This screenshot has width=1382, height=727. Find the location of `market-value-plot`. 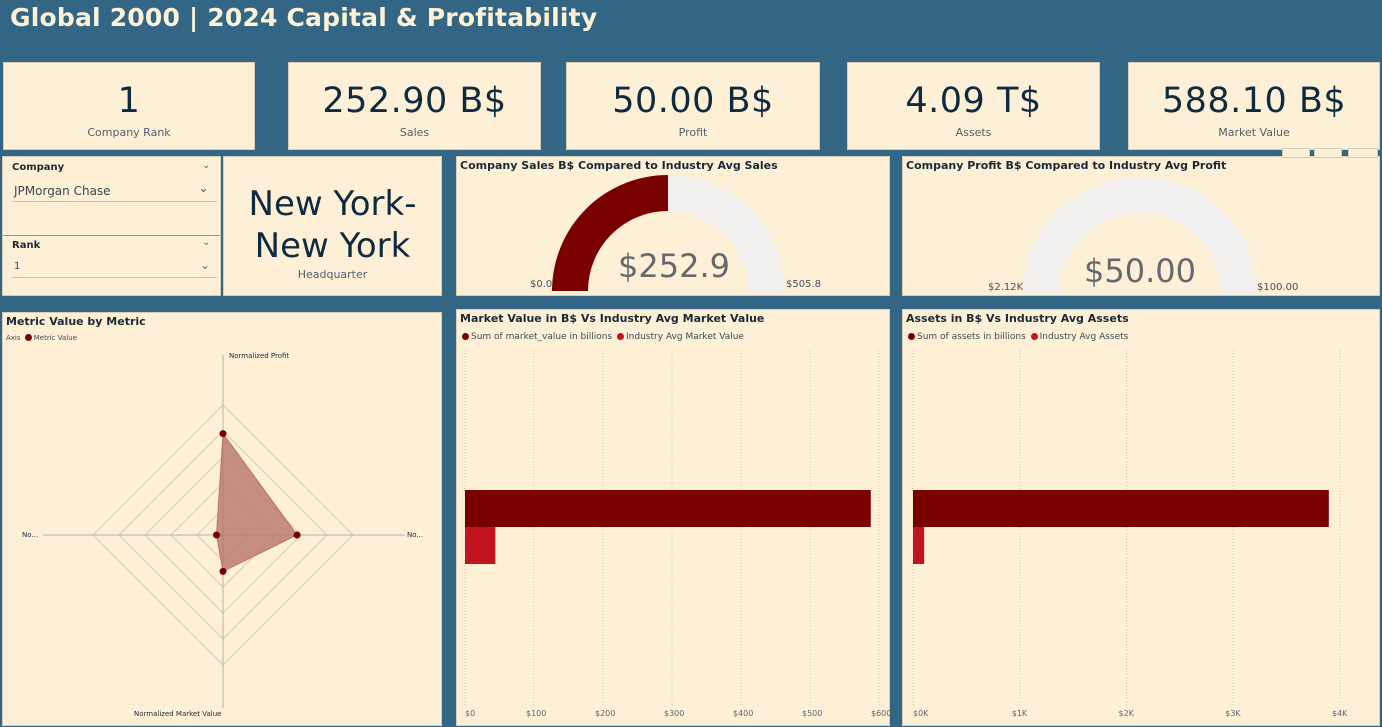

market-value-plot is located at coordinates (672, 528).